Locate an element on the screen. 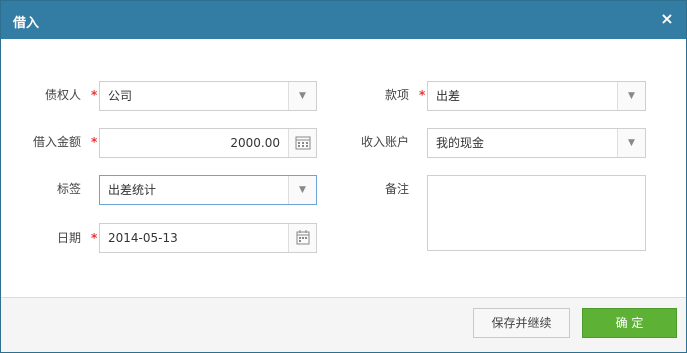 This screenshot has width=687, height=353. account-select: 我的现金 ▼ is located at coordinates (536, 143).